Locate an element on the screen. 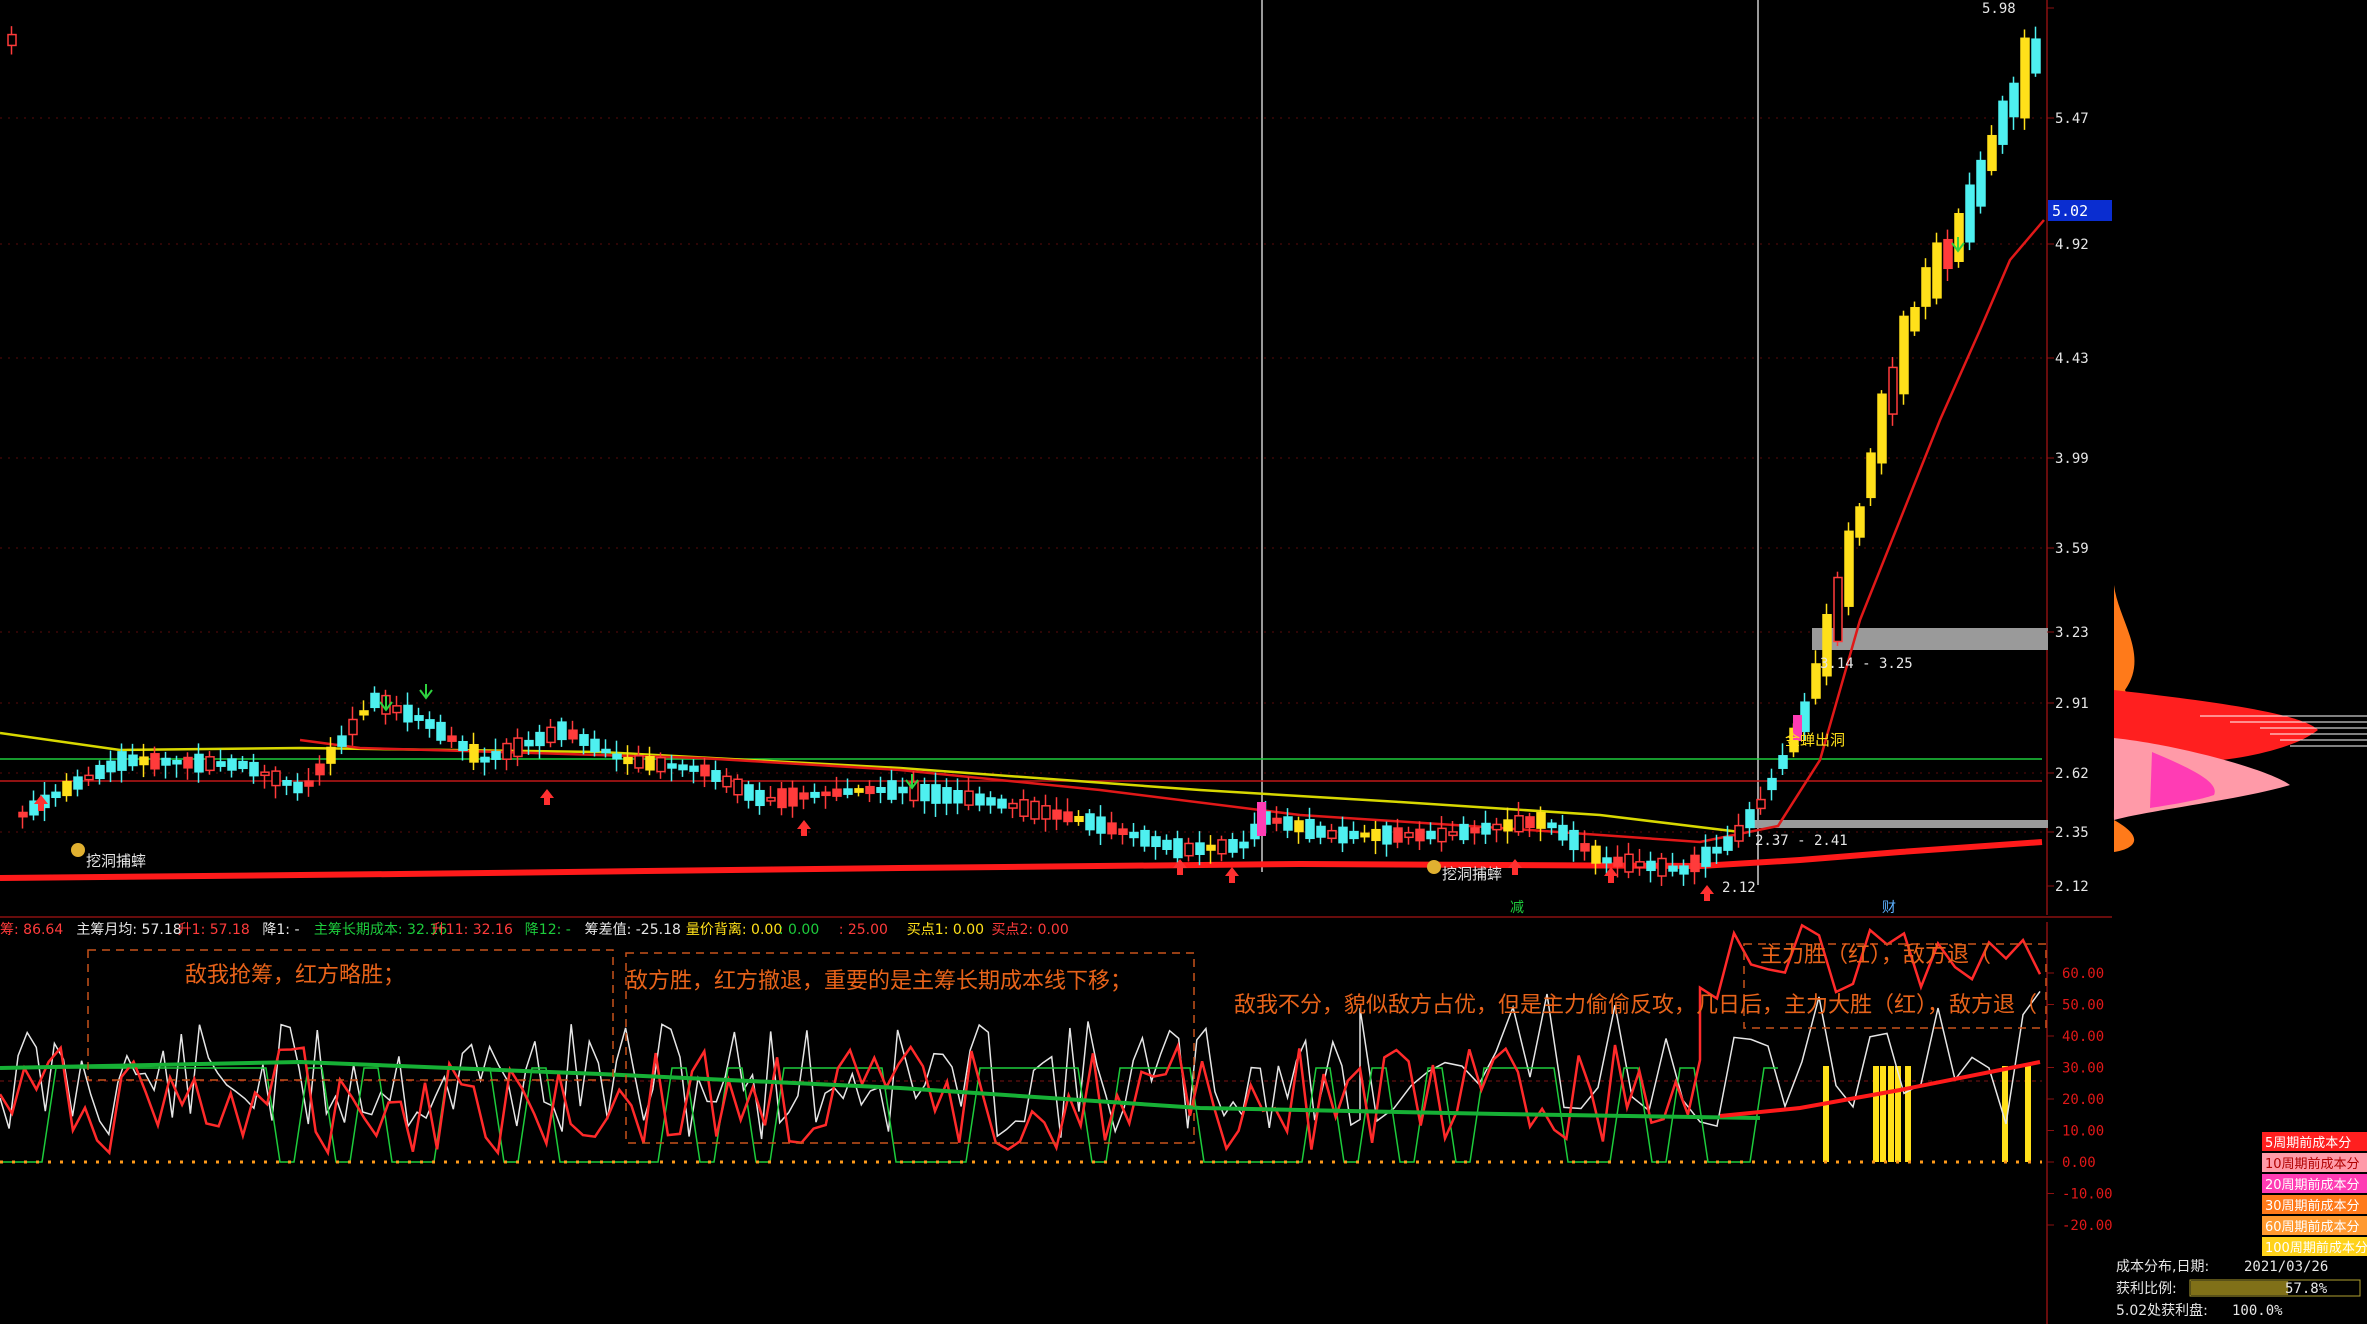  price-tick-label: 2.12 is located at coordinates (2072, 887).